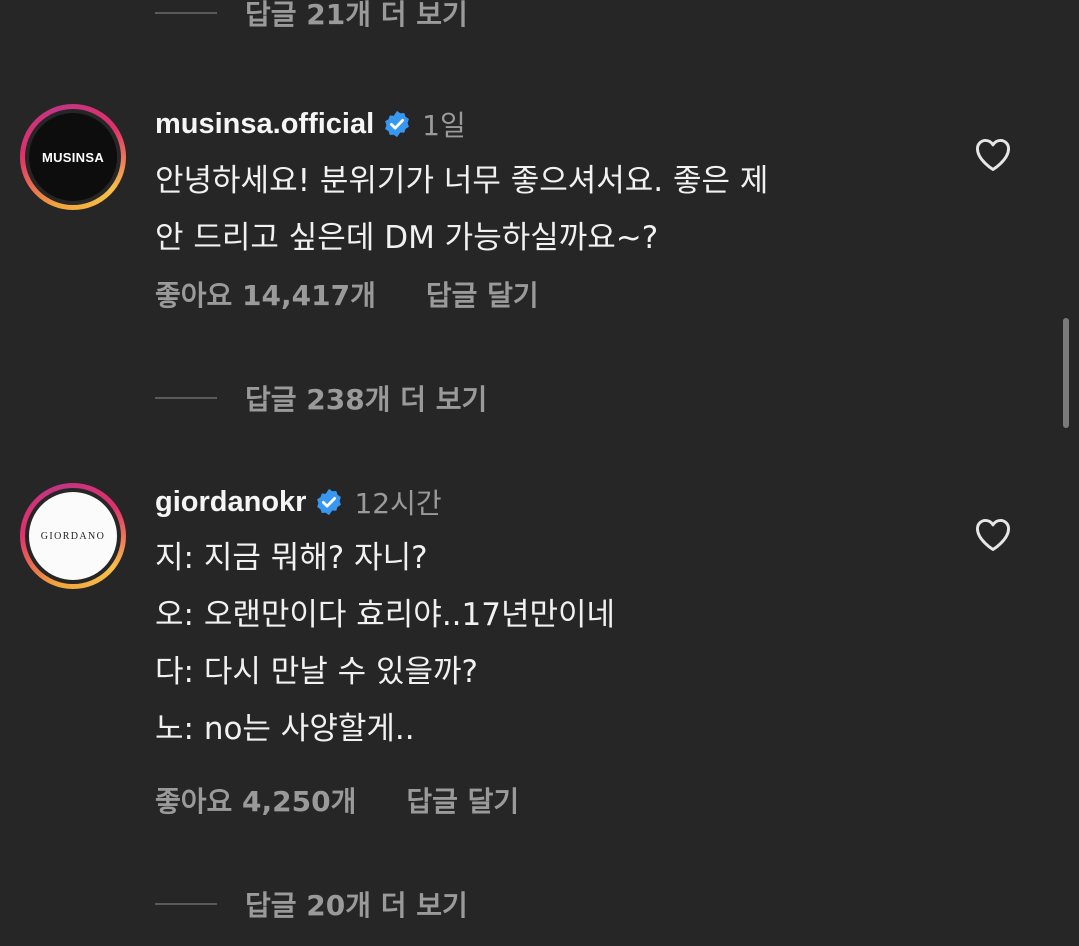 This screenshot has width=1079, height=946. Describe the element at coordinates (385, 615) in the screenshot. I see `comment-line: 오: 오랜만이다 효리야..17년만이네` at that location.